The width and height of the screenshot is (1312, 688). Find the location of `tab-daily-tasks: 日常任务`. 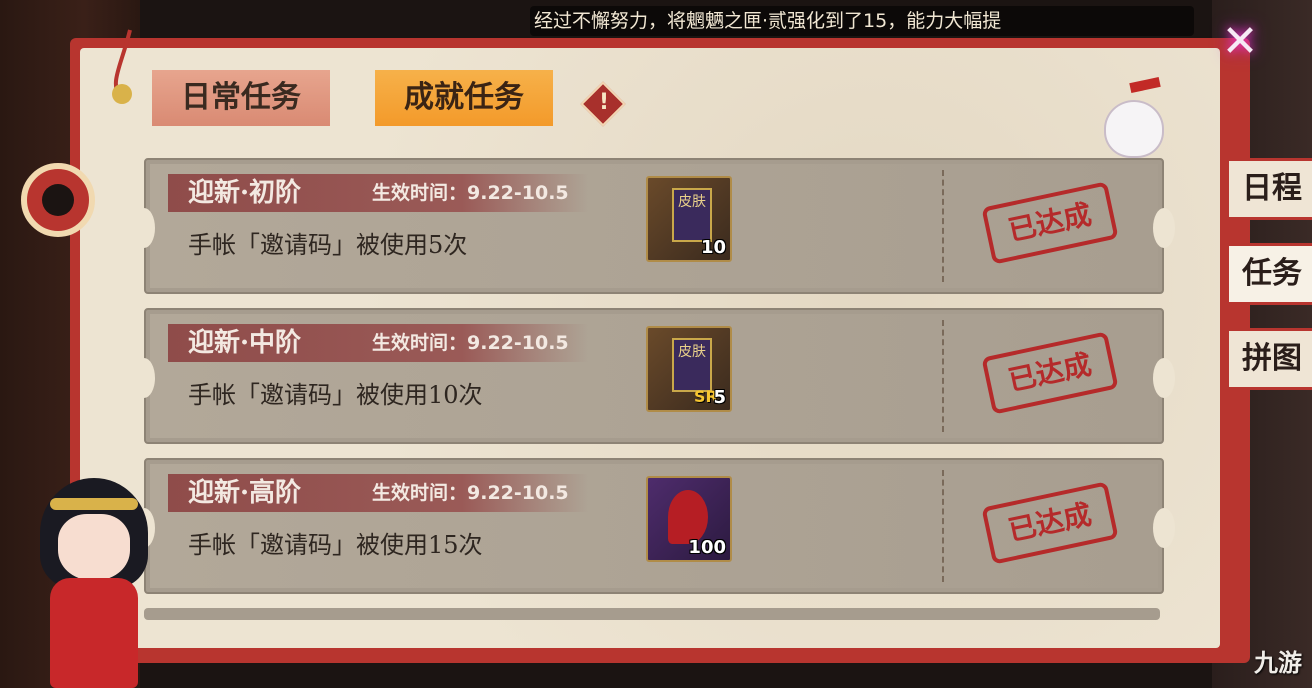

tab-daily-tasks: 日常任务 is located at coordinates (241, 98).